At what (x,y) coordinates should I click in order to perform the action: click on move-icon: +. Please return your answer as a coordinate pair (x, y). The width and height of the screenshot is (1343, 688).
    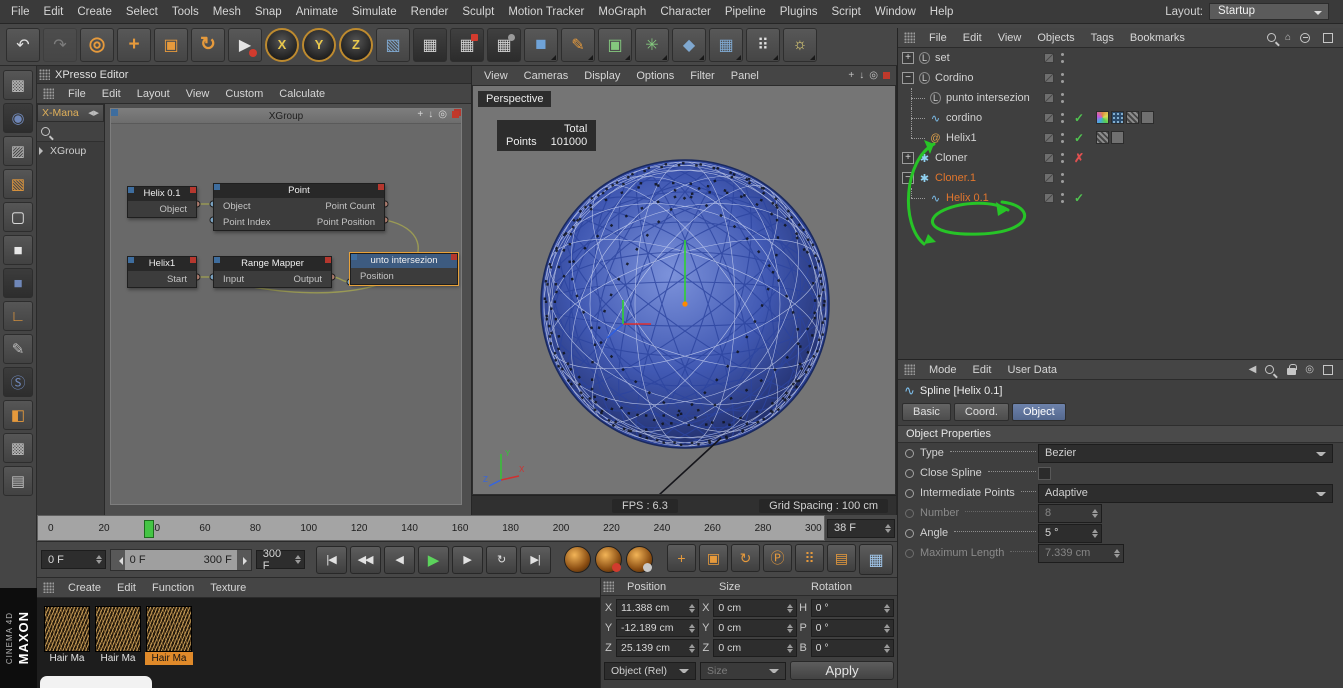
    Looking at the image, I should click on (134, 44).